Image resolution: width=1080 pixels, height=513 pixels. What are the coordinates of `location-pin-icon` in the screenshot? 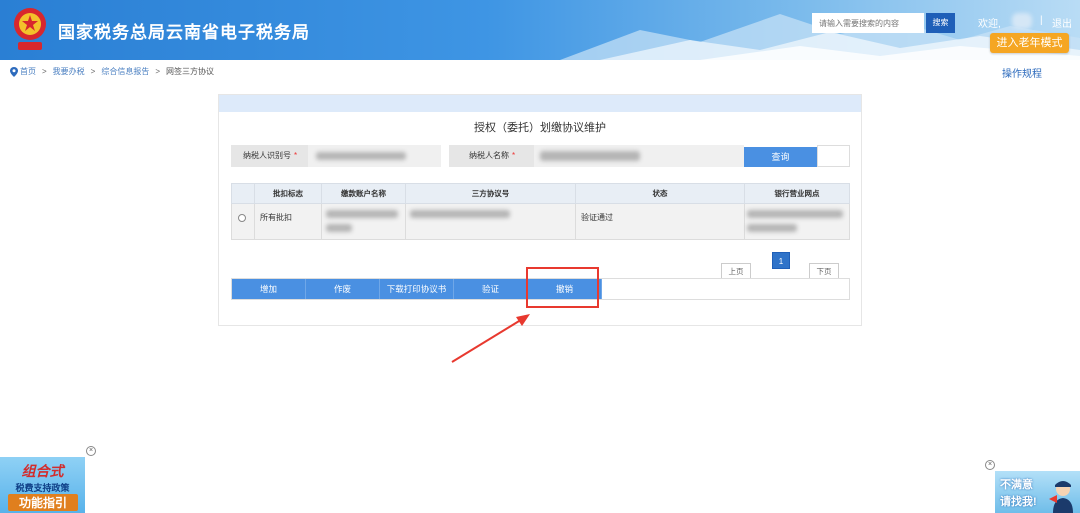 It's located at (14, 71).